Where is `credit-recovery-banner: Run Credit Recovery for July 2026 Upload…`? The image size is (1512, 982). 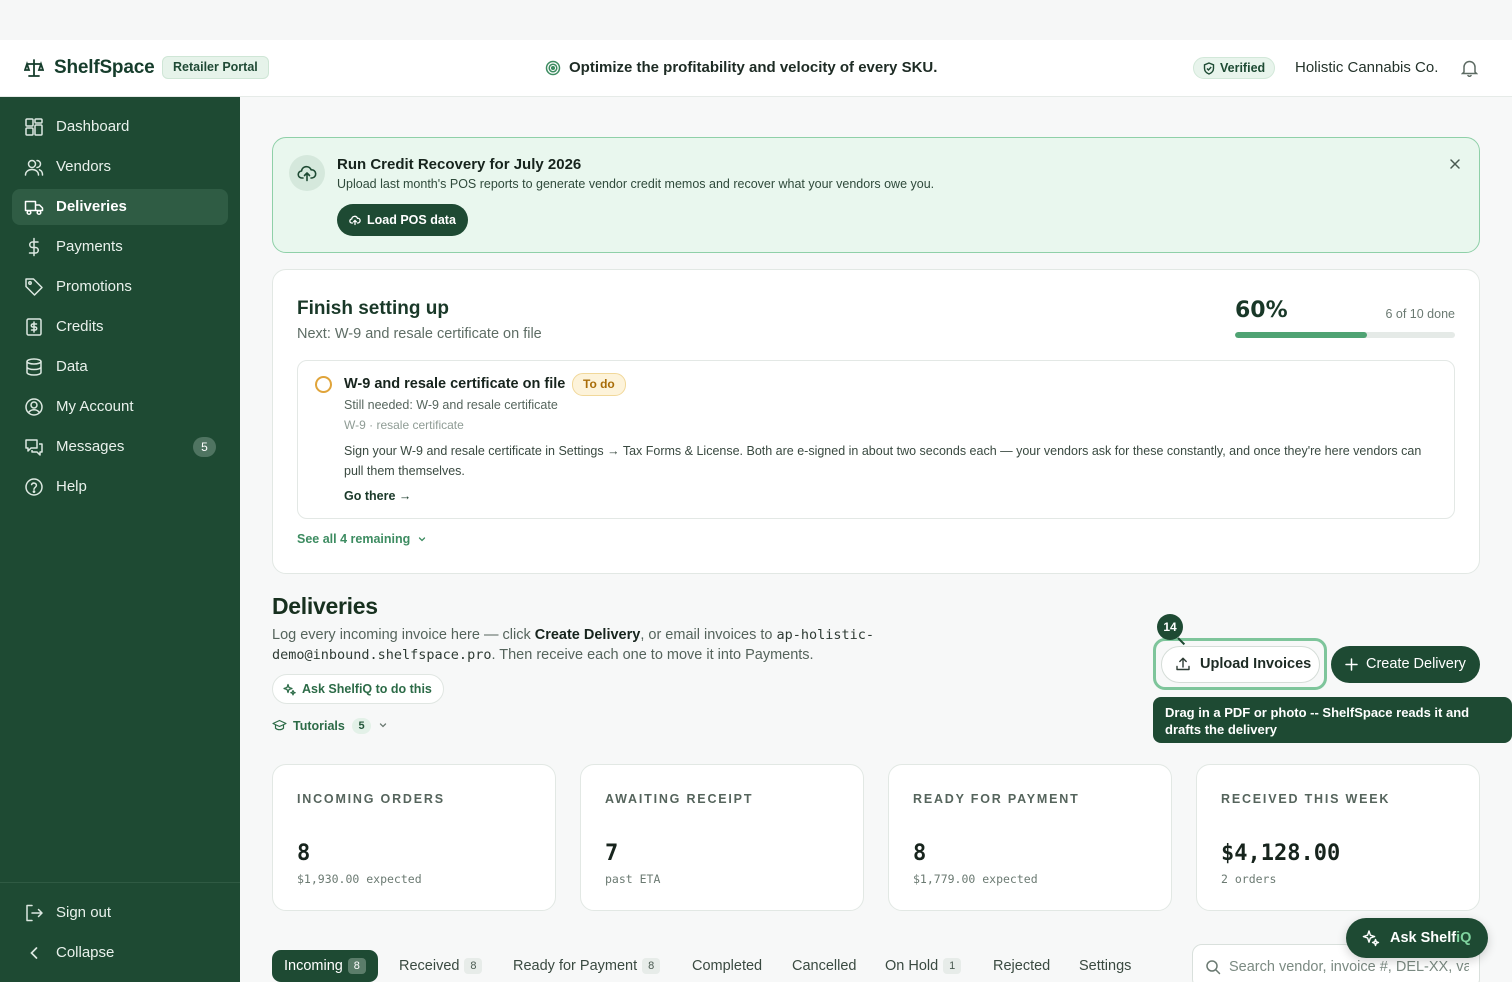 credit-recovery-banner: Run Credit Recovery for July 2026 Upload… is located at coordinates (876, 195).